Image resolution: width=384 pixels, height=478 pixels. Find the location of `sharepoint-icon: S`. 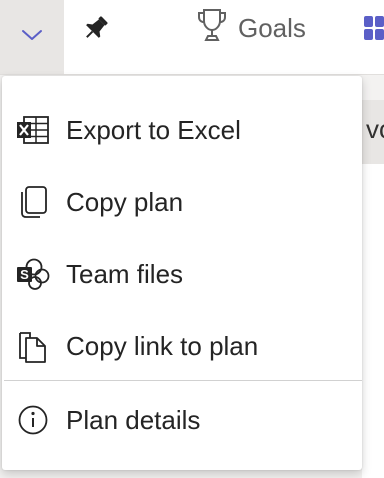

sharepoint-icon: S is located at coordinates (33, 274).